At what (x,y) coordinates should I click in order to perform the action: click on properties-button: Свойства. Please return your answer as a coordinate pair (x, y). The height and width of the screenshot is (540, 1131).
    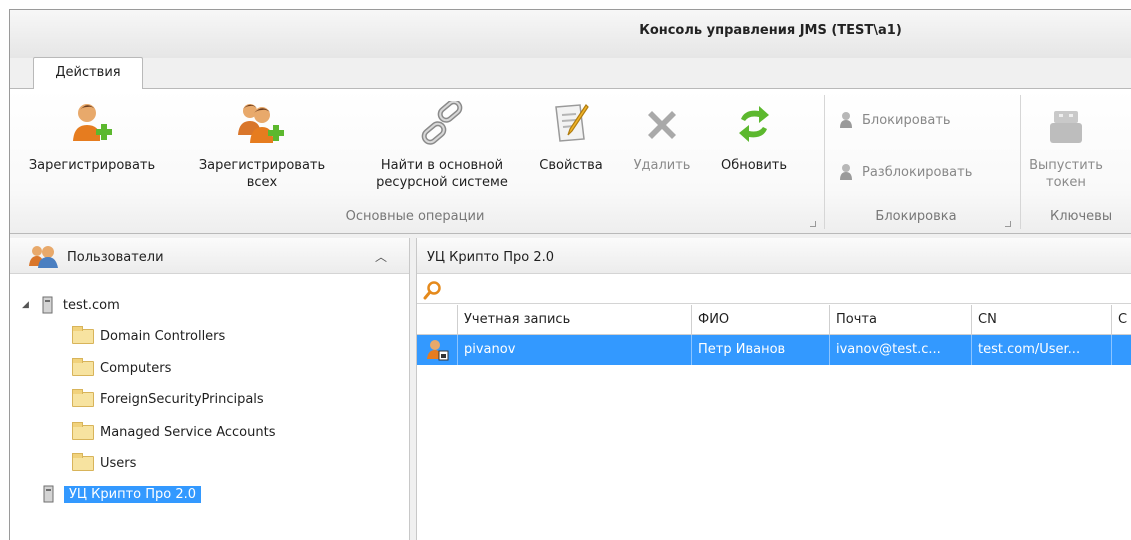
    Looking at the image, I should click on (571, 135).